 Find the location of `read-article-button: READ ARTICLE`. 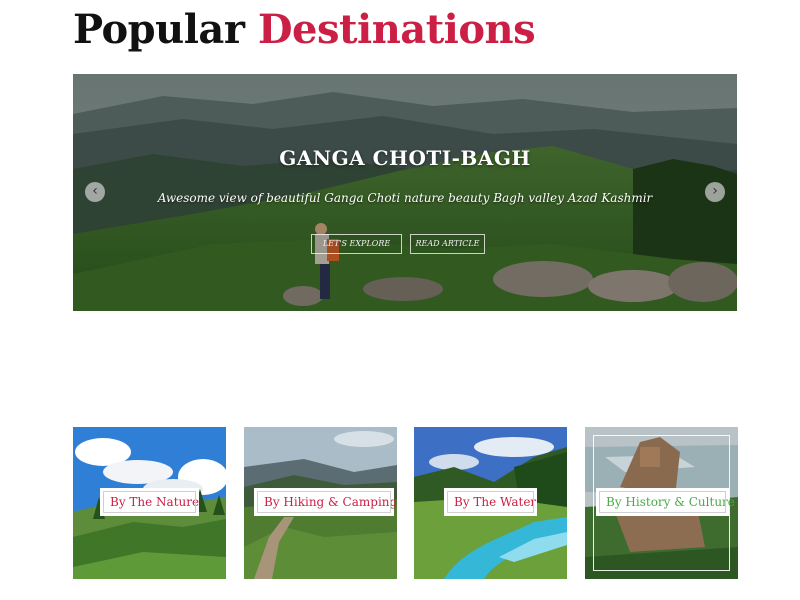

read-article-button: READ ARTICLE is located at coordinates (447, 244).